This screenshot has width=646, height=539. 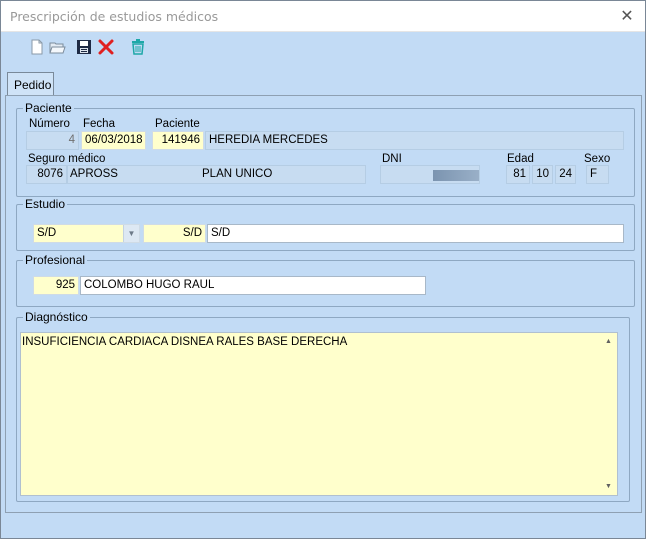 What do you see at coordinates (392, 159) in the screenshot?
I see `dni-label: DNI` at bounding box center [392, 159].